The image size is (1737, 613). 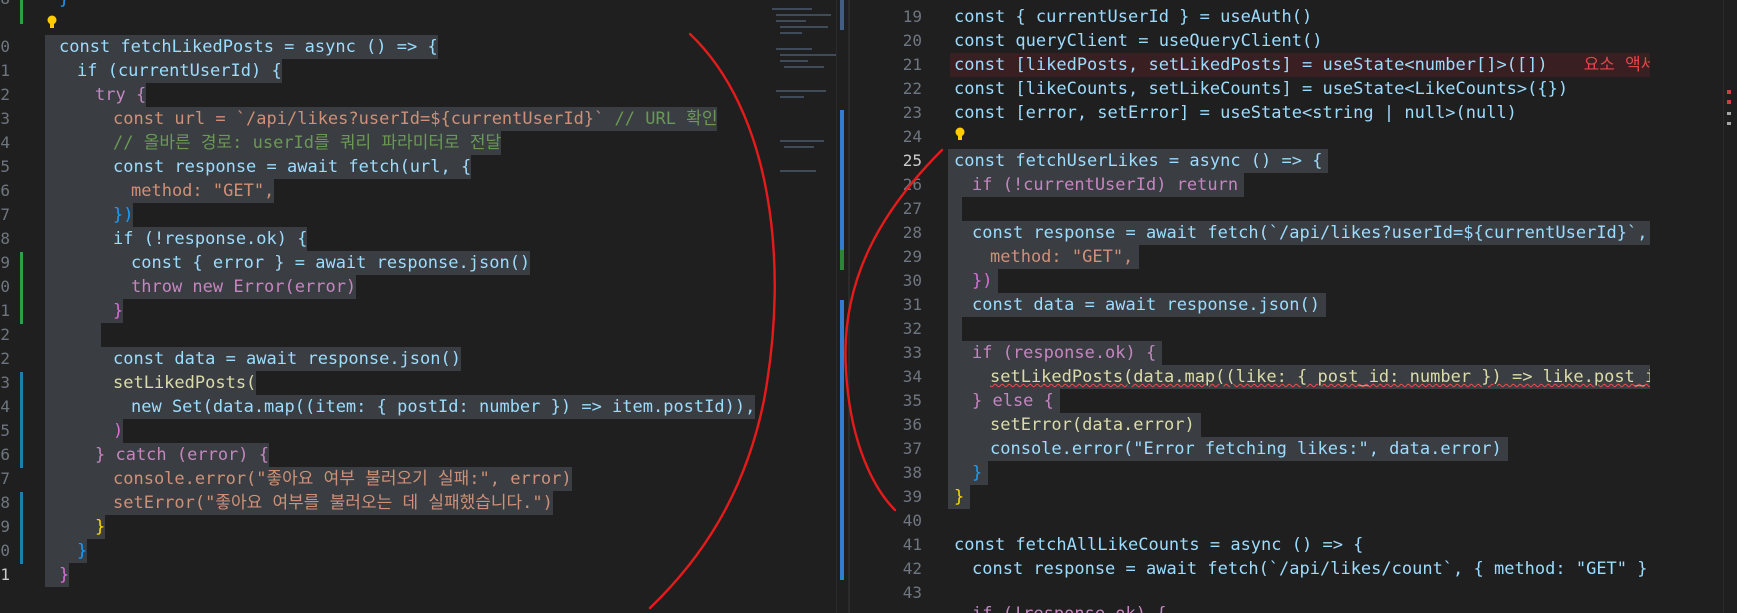 What do you see at coordinates (912, 472) in the screenshot?
I see `line-number: 38` at bounding box center [912, 472].